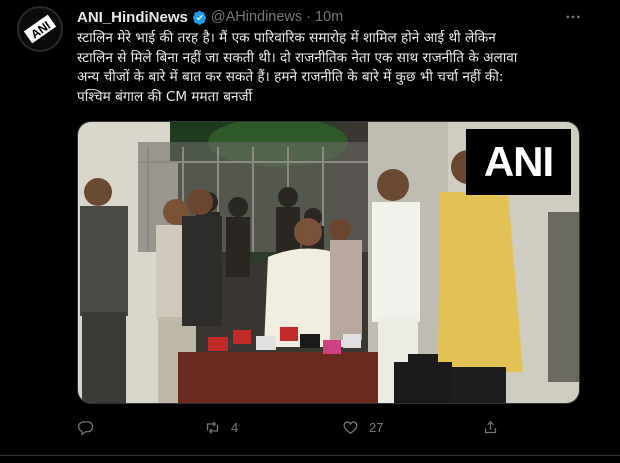 Image resolution: width=620 pixels, height=463 pixels. I want to click on reply-icon, so click(86, 427).